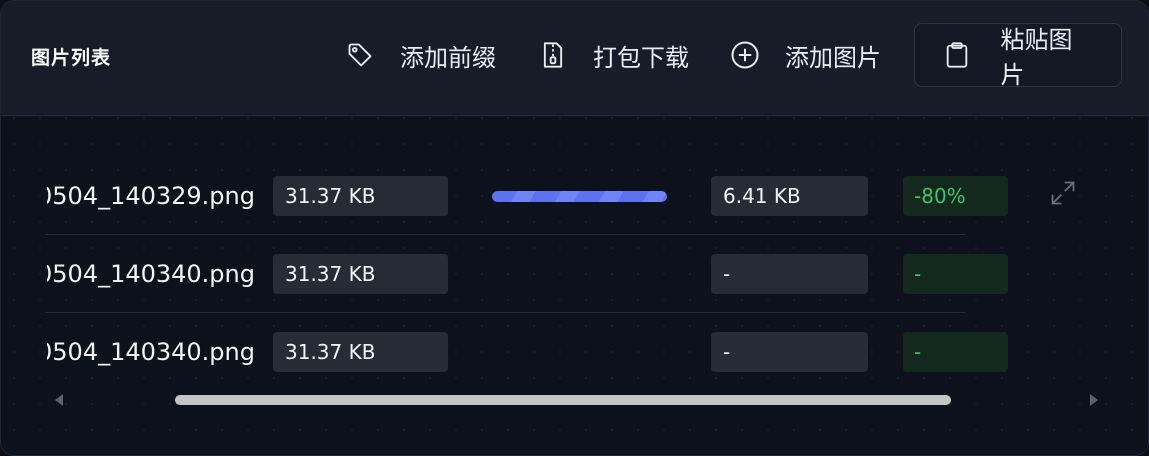 This screenshot has width=1149, height=456. Describe the element at coordinates (745, 55) in the screenshot. I see `plus-circle-icon` at that location.